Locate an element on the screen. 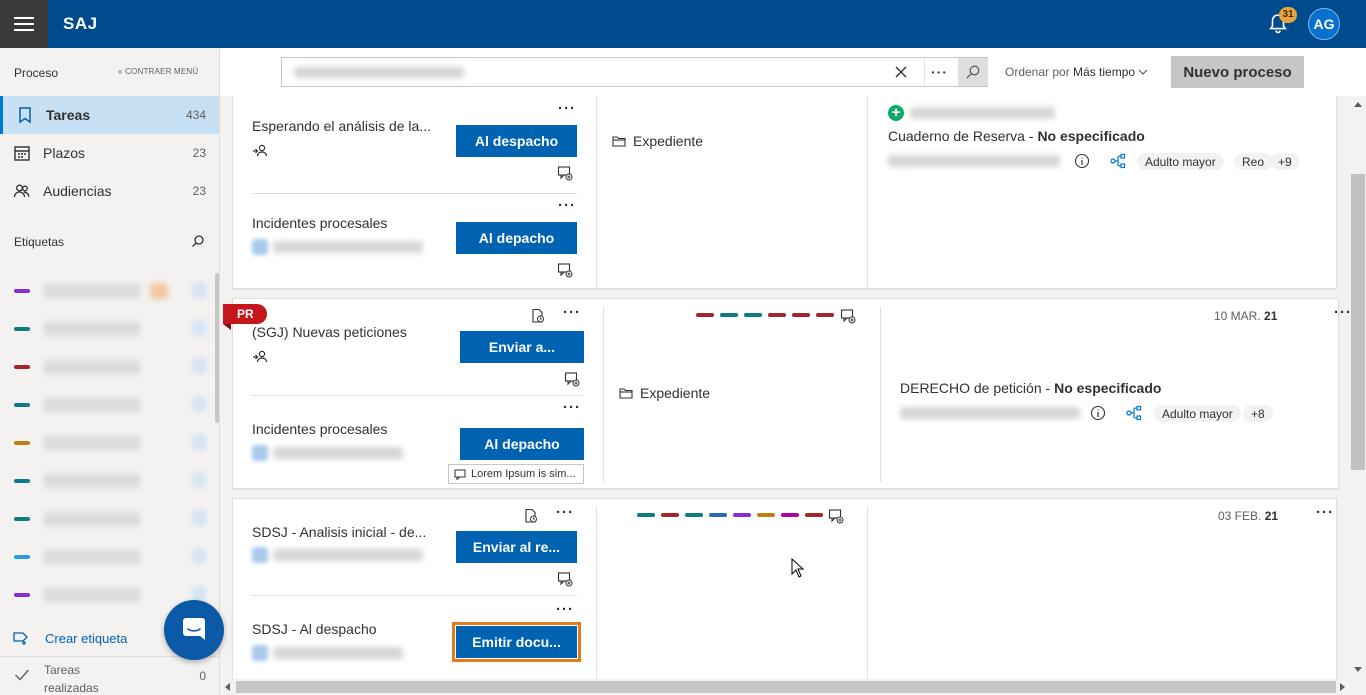 The height and width of the screenshot is (695, 1366). scroll-right-icon is located at coordinates (1342, 687).